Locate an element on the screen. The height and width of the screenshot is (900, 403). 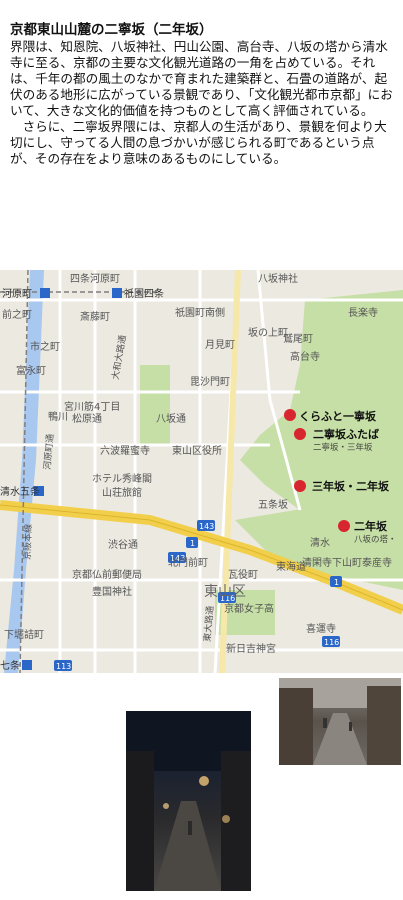
label-kodaiji: 高台寺 is located at coordinates (305, 356).